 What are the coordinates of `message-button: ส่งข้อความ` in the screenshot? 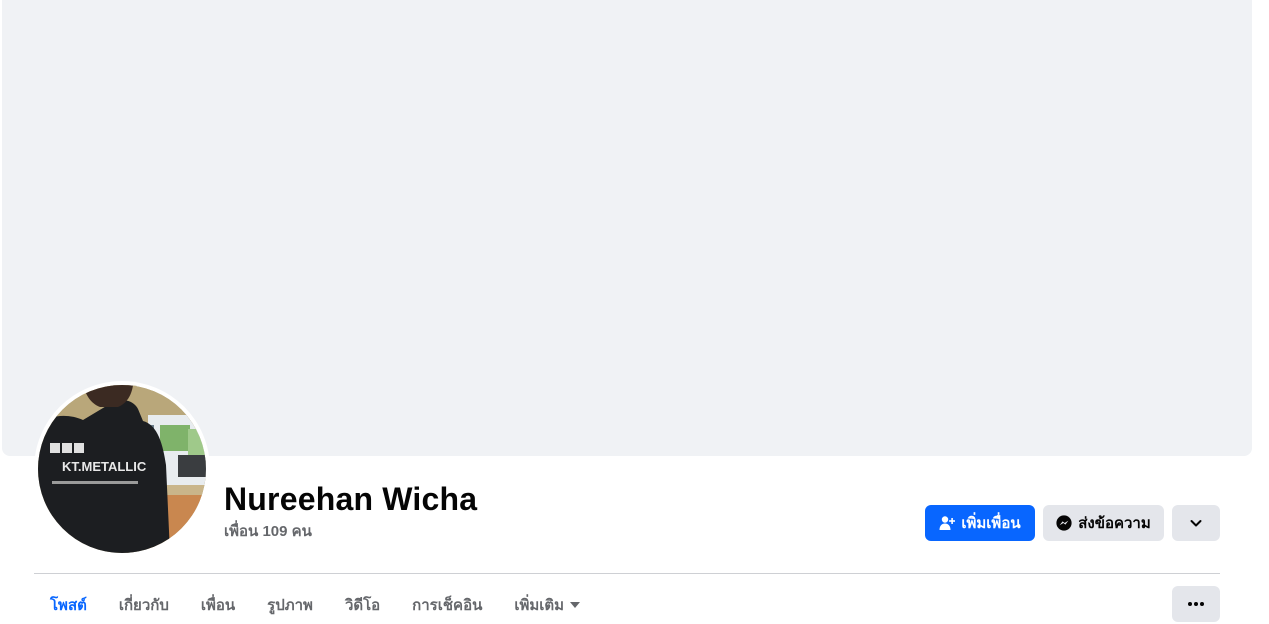 It's located at (1103, 523).